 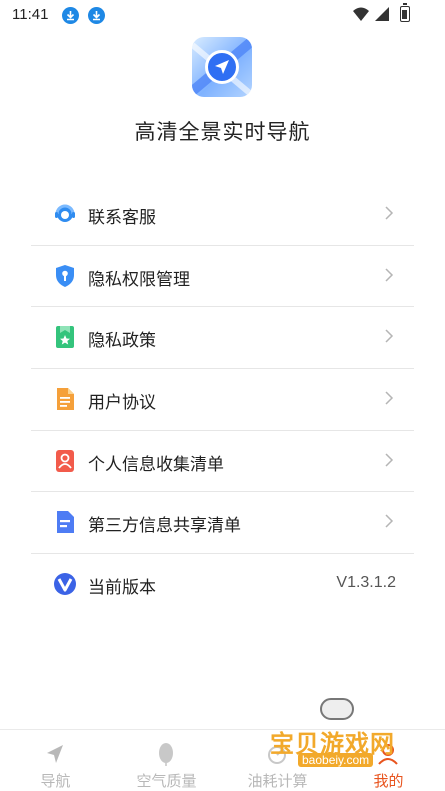 I want to click on tab-label: 空气质量, so click(x=166, y=781).